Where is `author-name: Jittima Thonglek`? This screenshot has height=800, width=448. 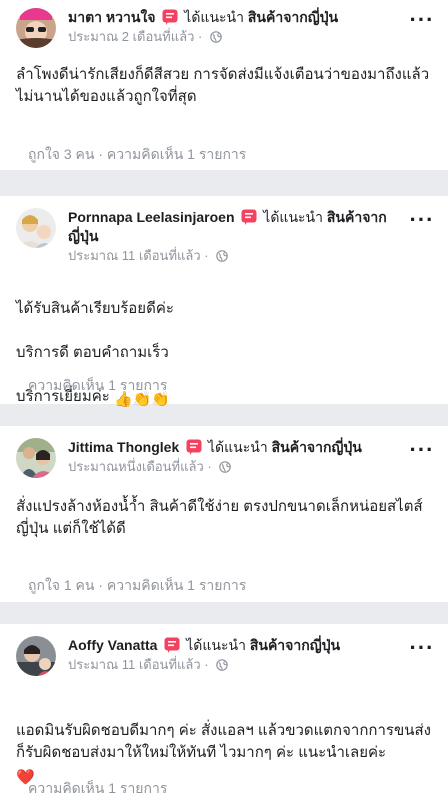 author-name: Jittima Thonglek is located at coordinates (123, 447).